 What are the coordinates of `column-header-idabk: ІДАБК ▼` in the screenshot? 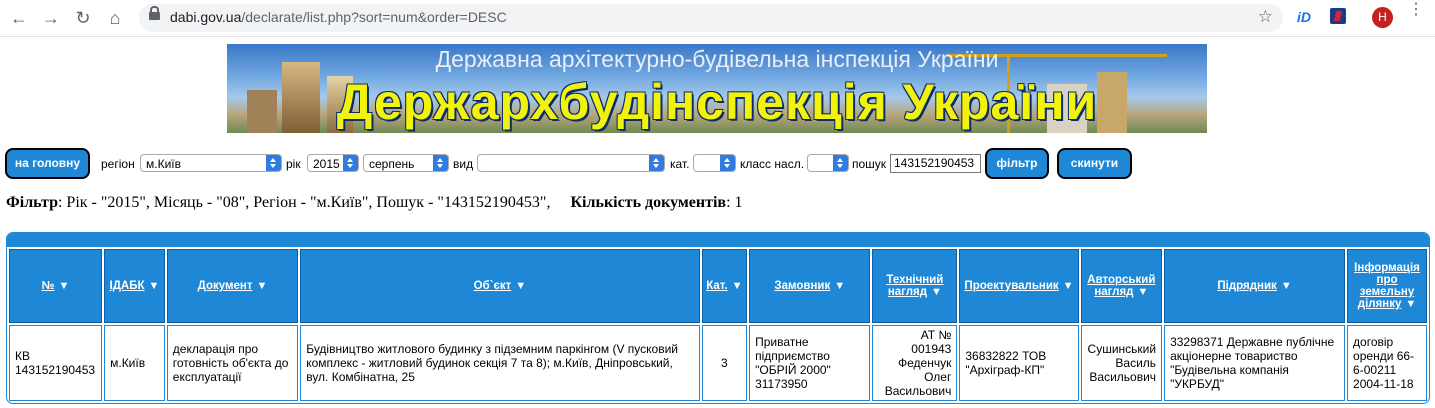 It's located at (134, 286).